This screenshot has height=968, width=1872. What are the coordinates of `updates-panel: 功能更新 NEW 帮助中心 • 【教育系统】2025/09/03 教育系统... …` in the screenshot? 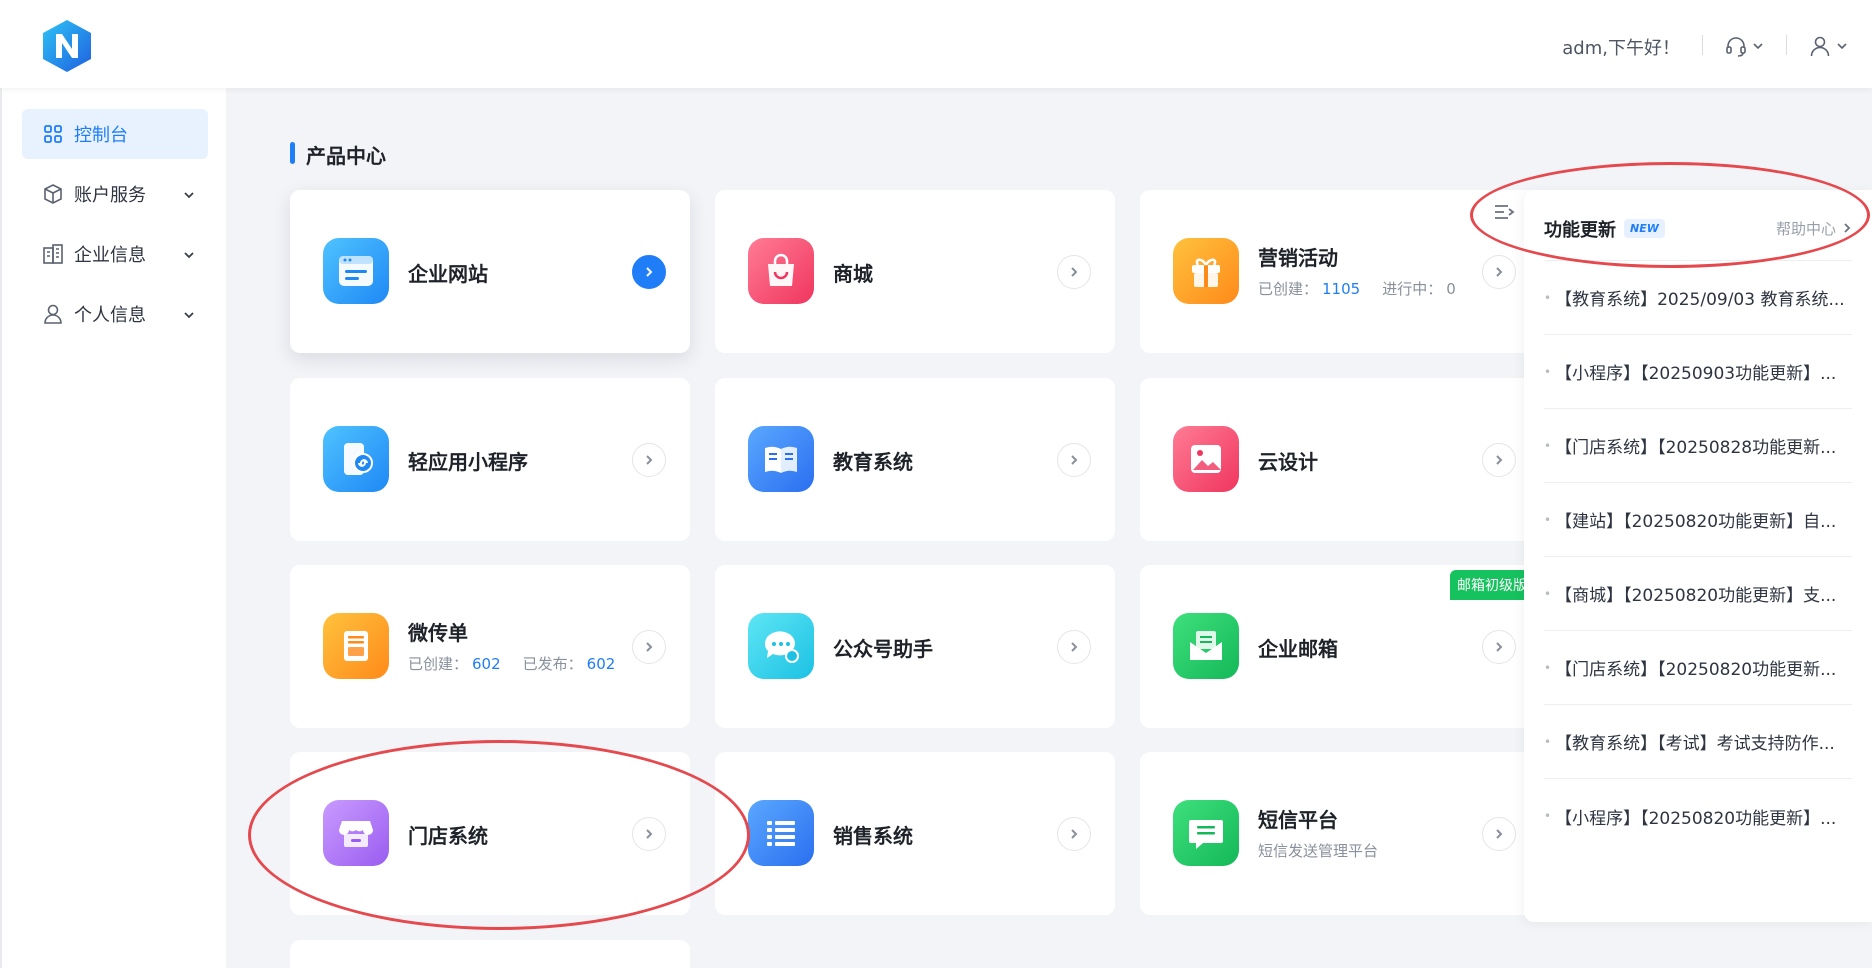 It's located at (1698, 556).